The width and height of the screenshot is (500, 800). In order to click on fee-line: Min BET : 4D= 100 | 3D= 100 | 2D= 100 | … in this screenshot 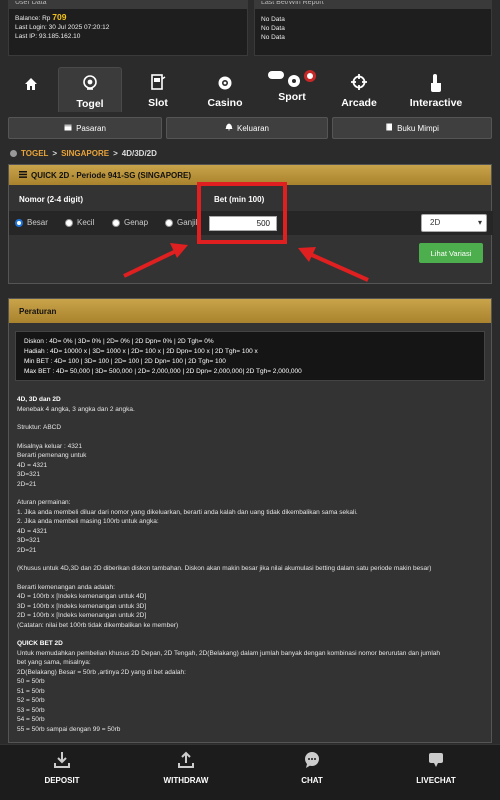, I will do `click(125, 361)`.